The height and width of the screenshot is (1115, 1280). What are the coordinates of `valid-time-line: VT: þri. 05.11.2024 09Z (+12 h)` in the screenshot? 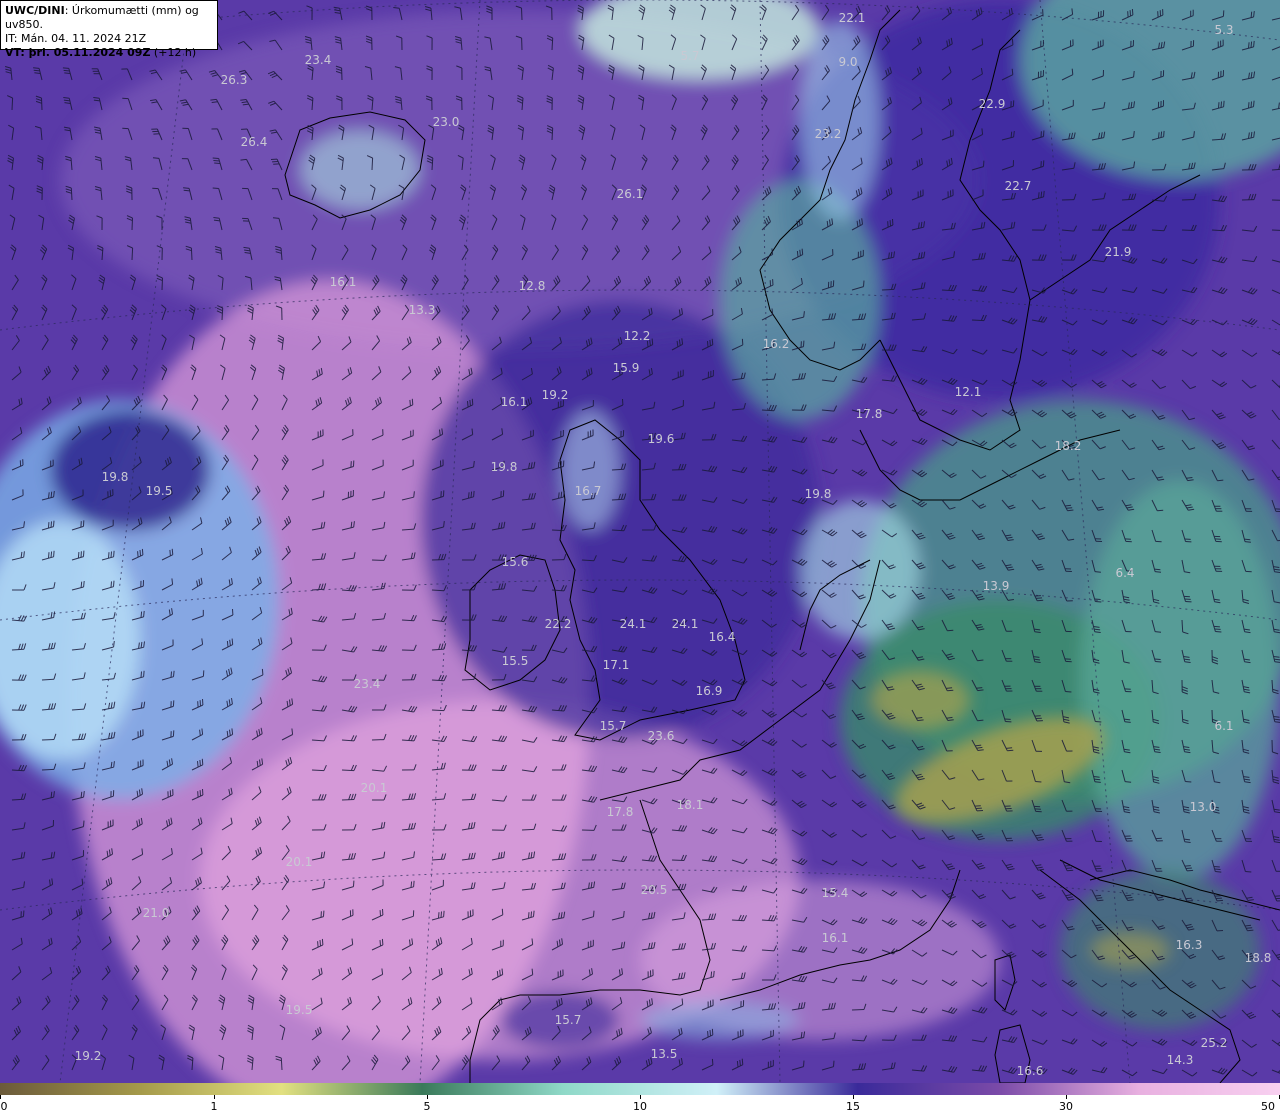 It's located at (109, 53).